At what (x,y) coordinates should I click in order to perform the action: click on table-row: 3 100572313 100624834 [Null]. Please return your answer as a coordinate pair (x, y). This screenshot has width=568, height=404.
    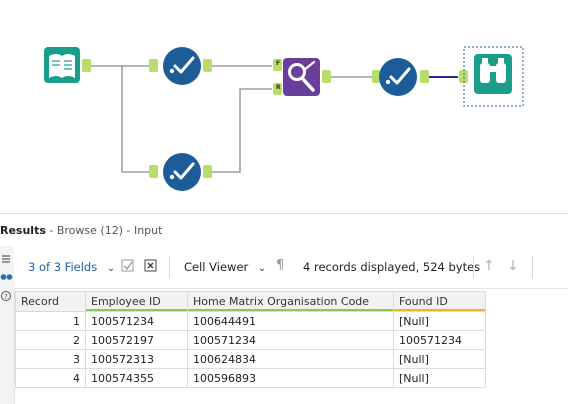
    Looking at the image, I should click on (250, 359).